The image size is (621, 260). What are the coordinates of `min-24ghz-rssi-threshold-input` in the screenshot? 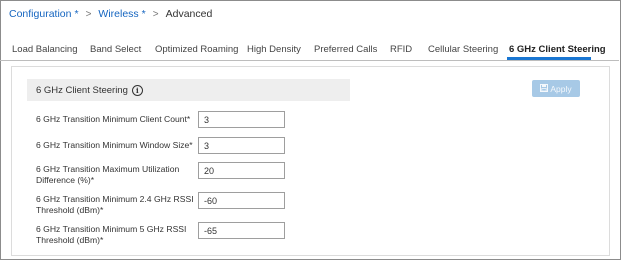 It's located at (241, 200).